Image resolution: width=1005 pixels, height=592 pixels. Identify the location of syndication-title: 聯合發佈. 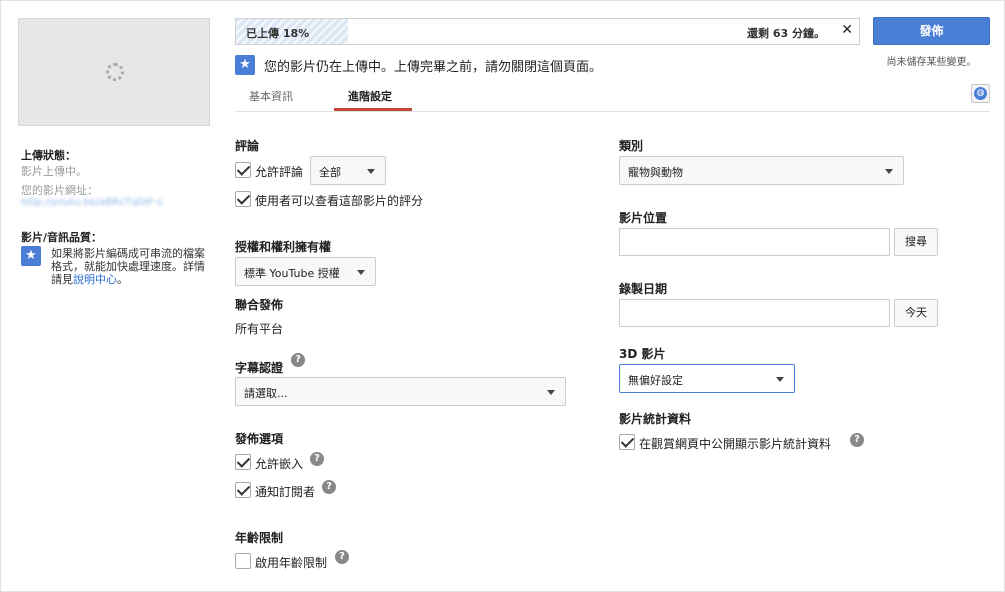
(259, 305).